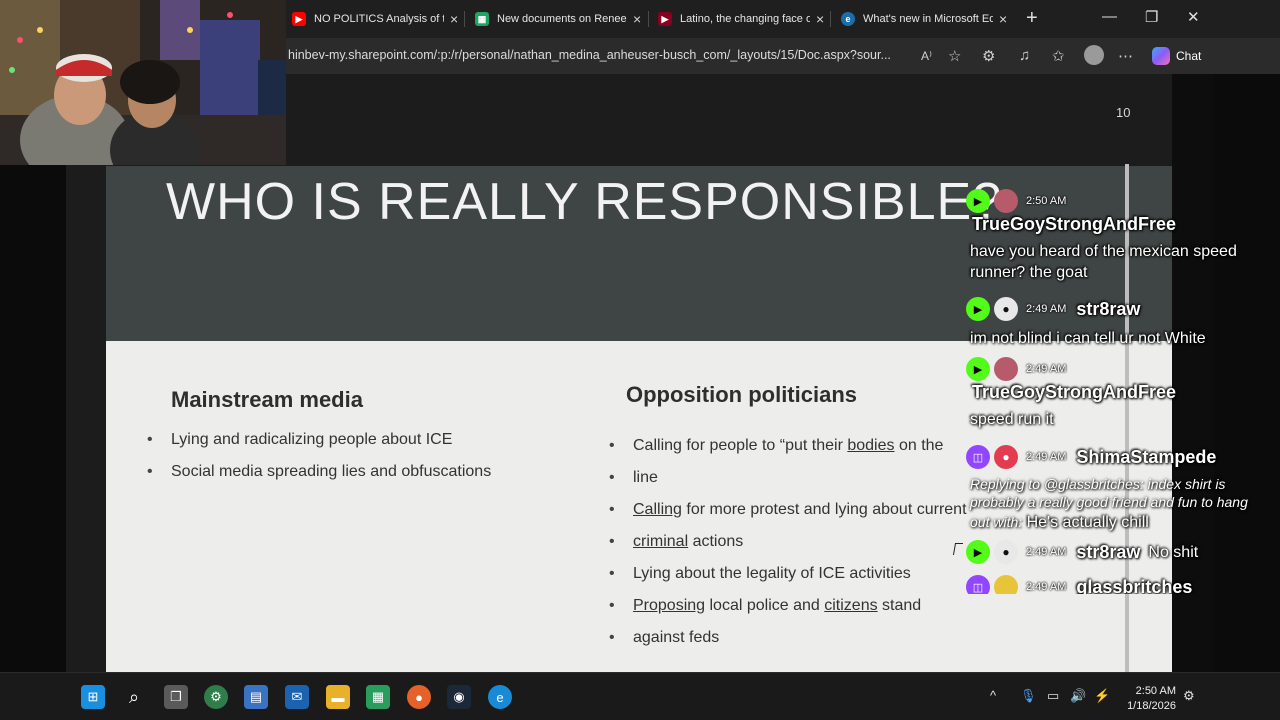 The height and width of the screenshot is (720, 1280). I want to click on bullet-continuation: criminal actions, so click(676, 542).